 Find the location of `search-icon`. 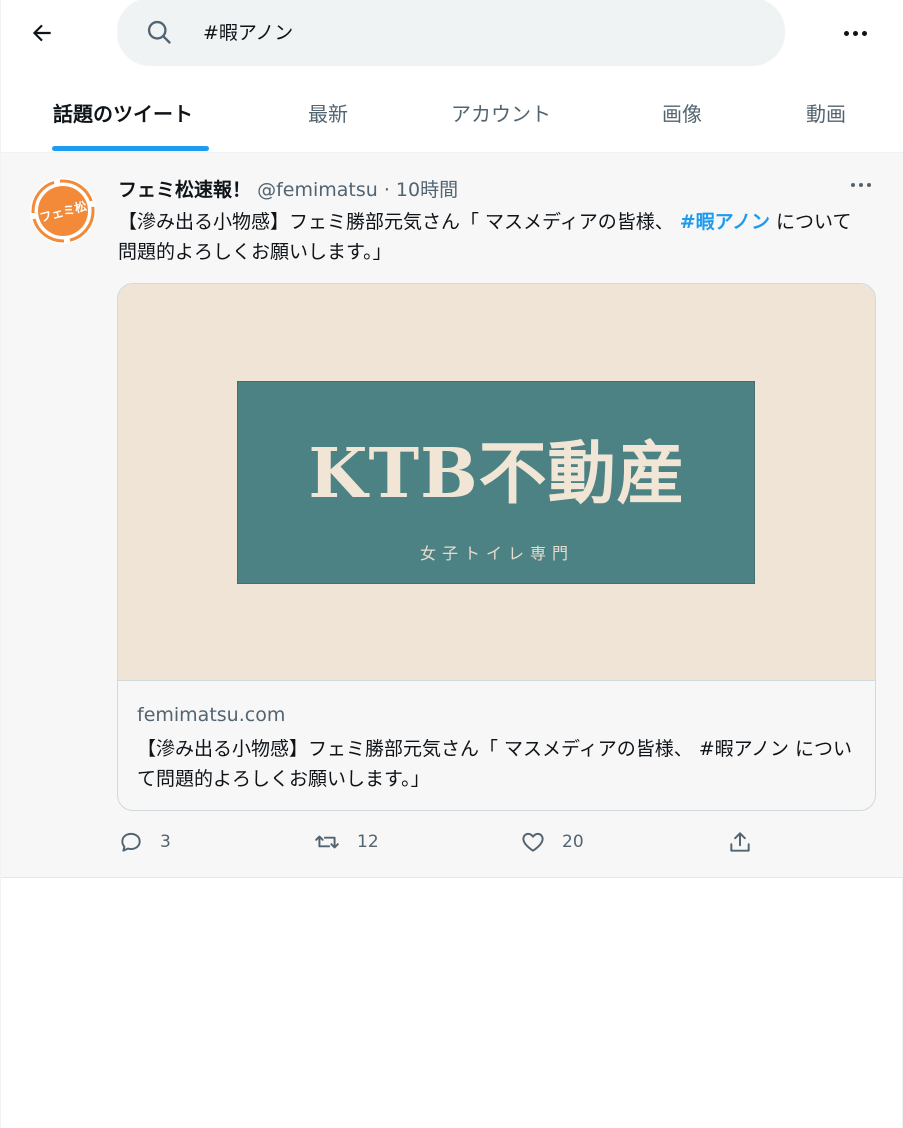

search-icon is located at coordinates (159, 32).